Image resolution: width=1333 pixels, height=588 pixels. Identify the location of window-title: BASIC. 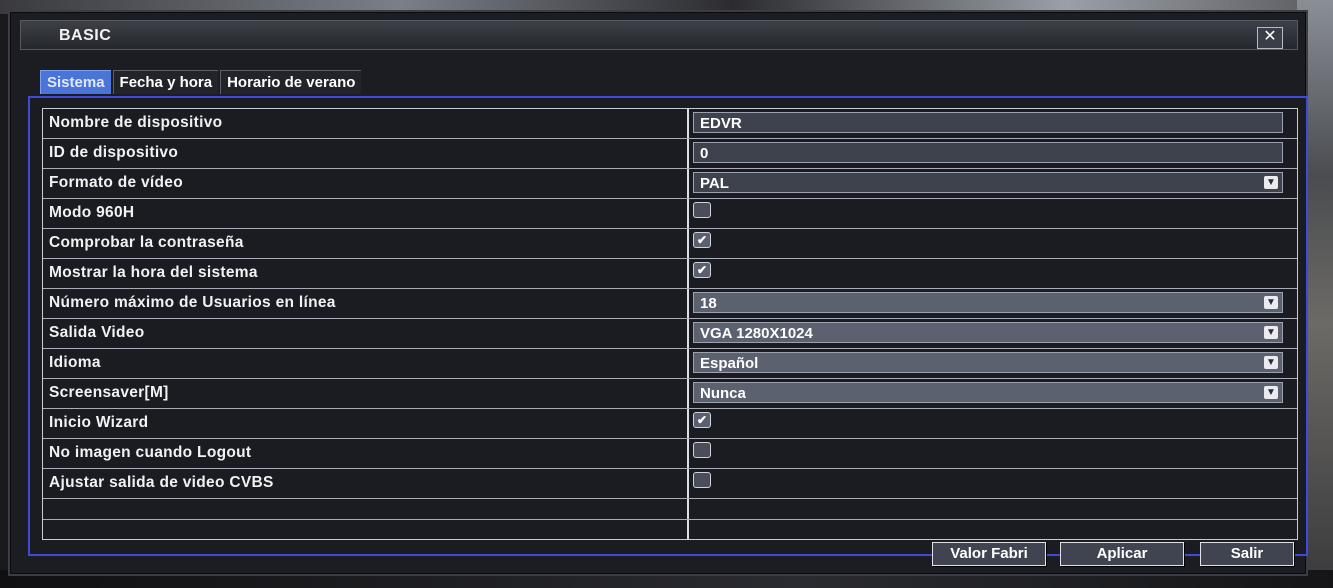
(85, 35).